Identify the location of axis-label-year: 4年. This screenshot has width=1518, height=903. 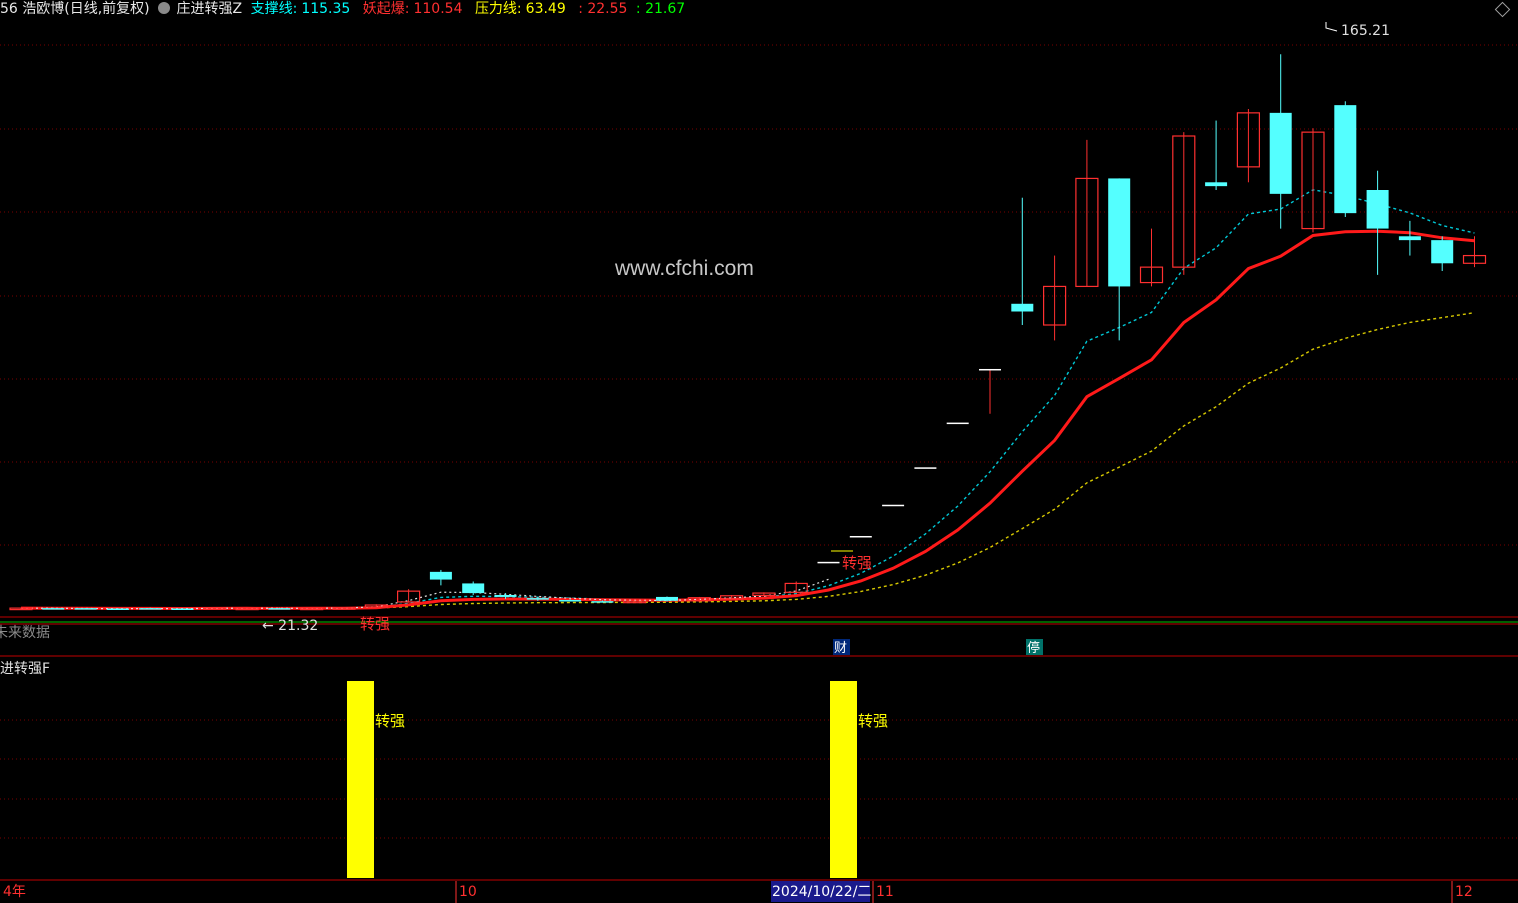
(14, 892).